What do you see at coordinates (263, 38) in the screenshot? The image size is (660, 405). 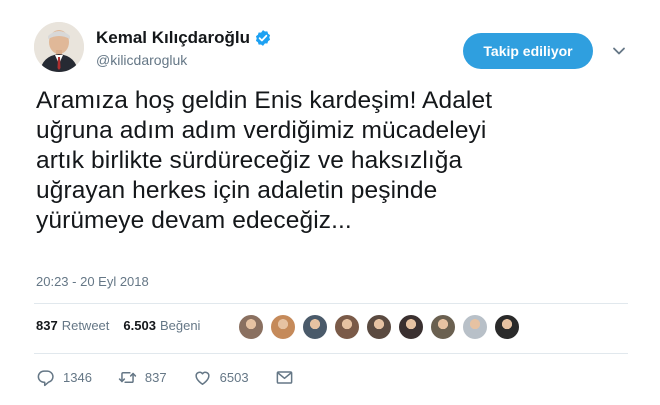 I see `verified-badge-icon` at bounding box center [263, 38].